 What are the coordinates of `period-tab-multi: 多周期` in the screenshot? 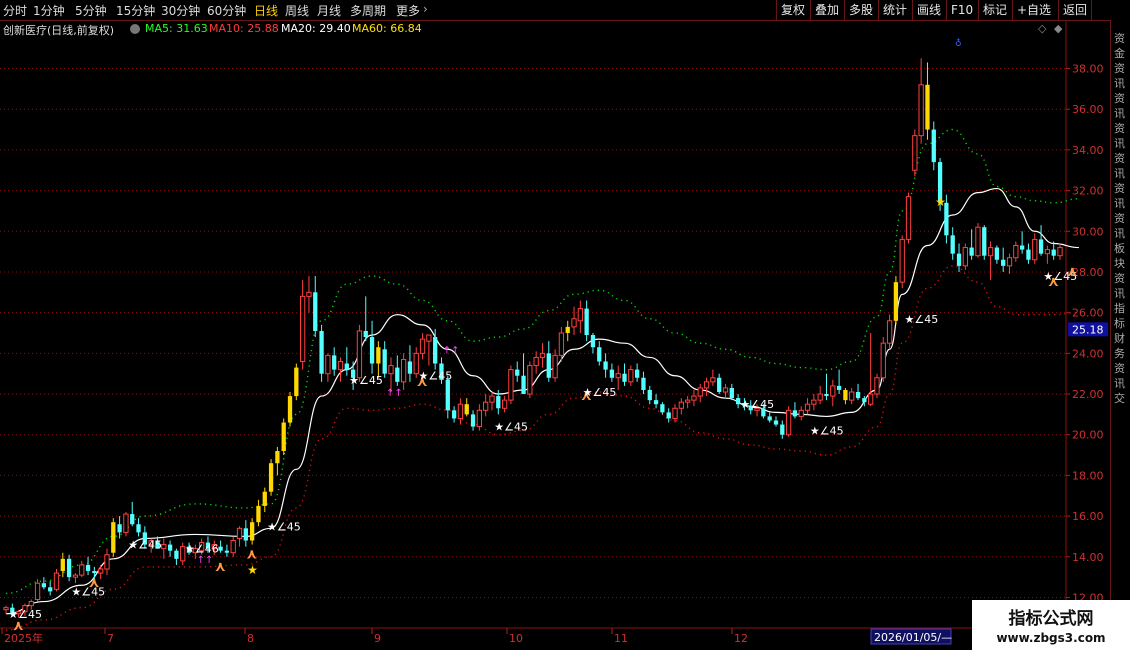 It's located at (368, 10).